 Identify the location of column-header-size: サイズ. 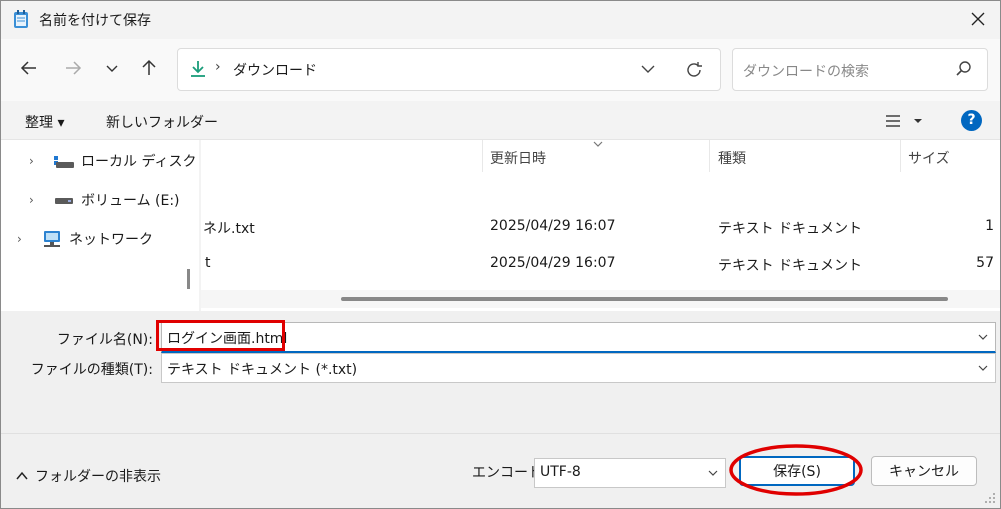
(929, 158).